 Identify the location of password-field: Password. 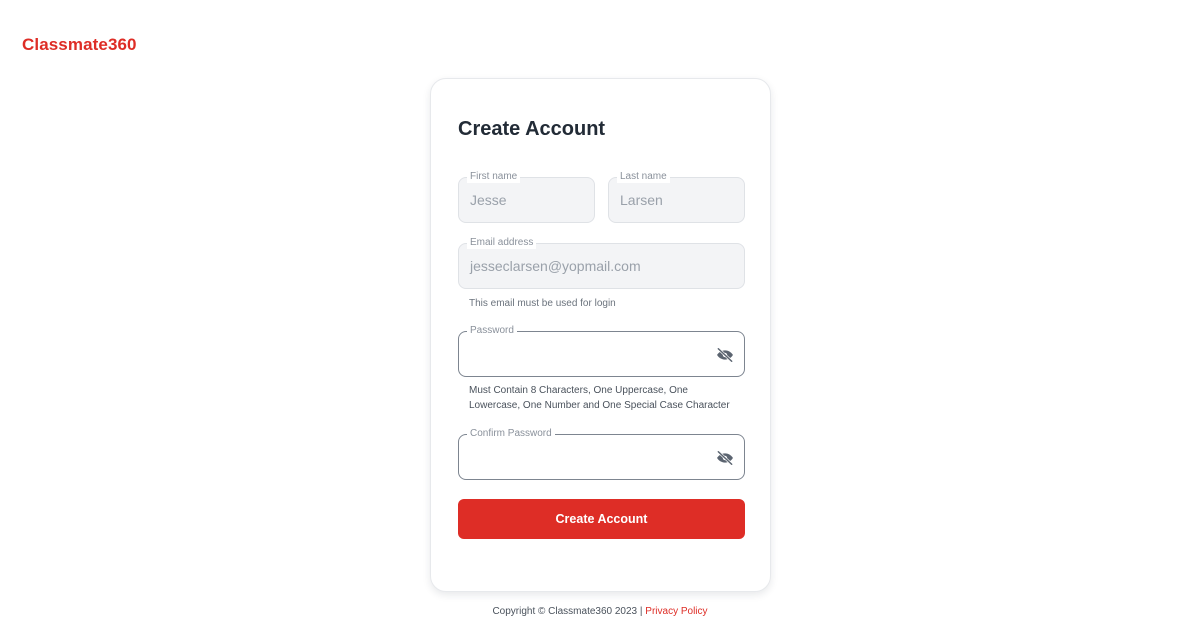
(601, 351).